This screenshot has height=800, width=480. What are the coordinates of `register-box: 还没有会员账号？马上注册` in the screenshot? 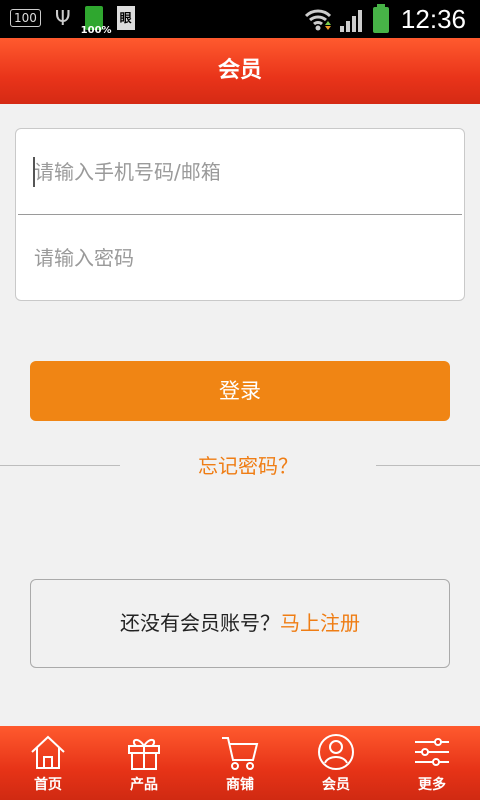 It's located at (240, 623).